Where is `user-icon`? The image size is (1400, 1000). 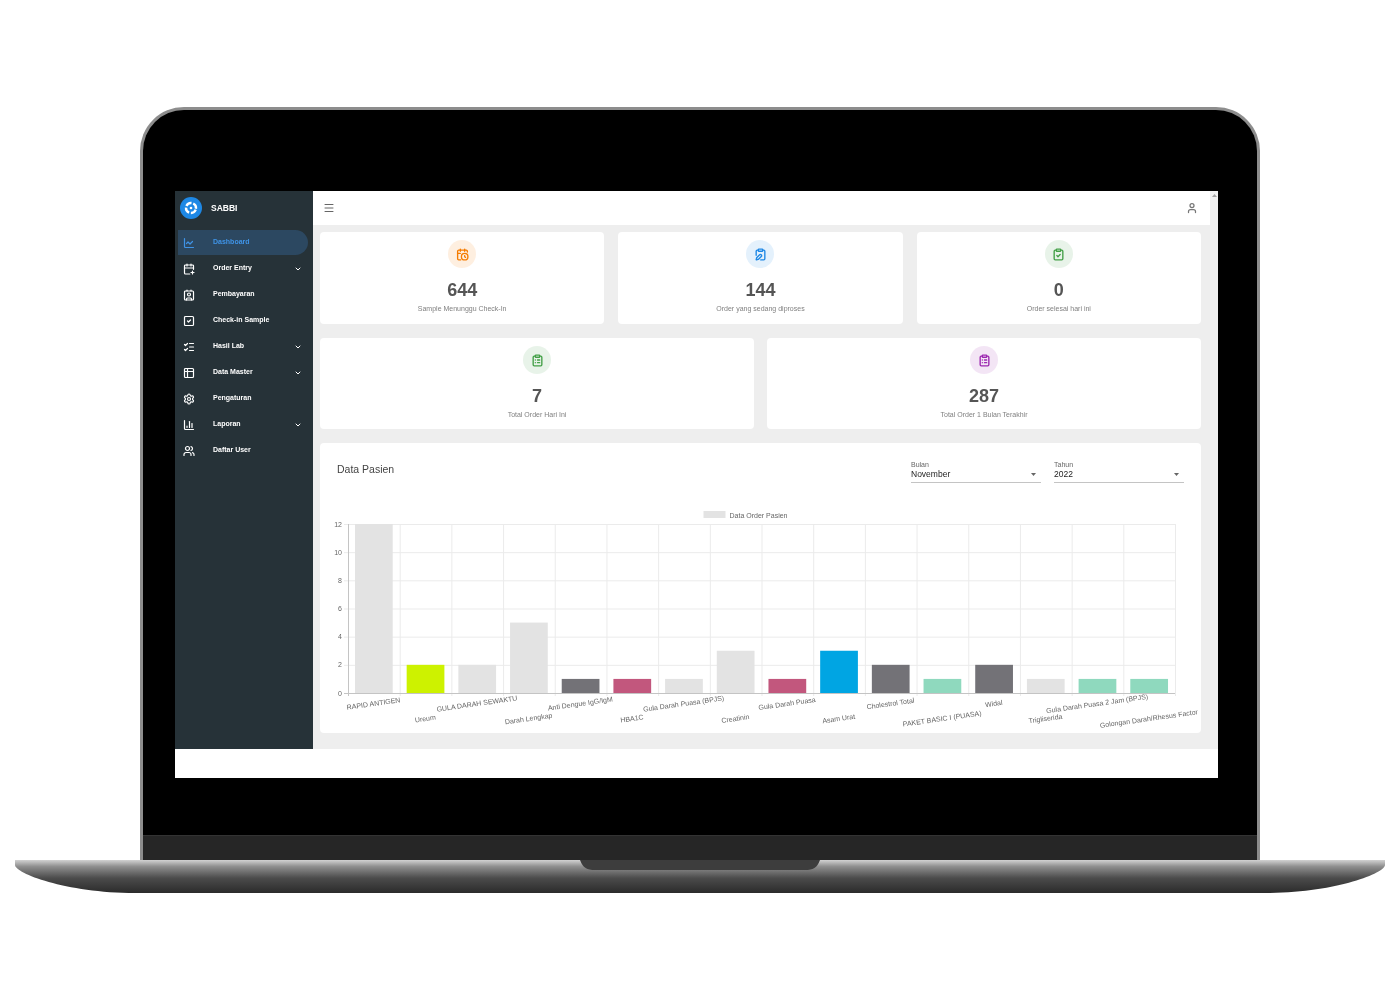 user-icon is located at coordinates (1192, 208).